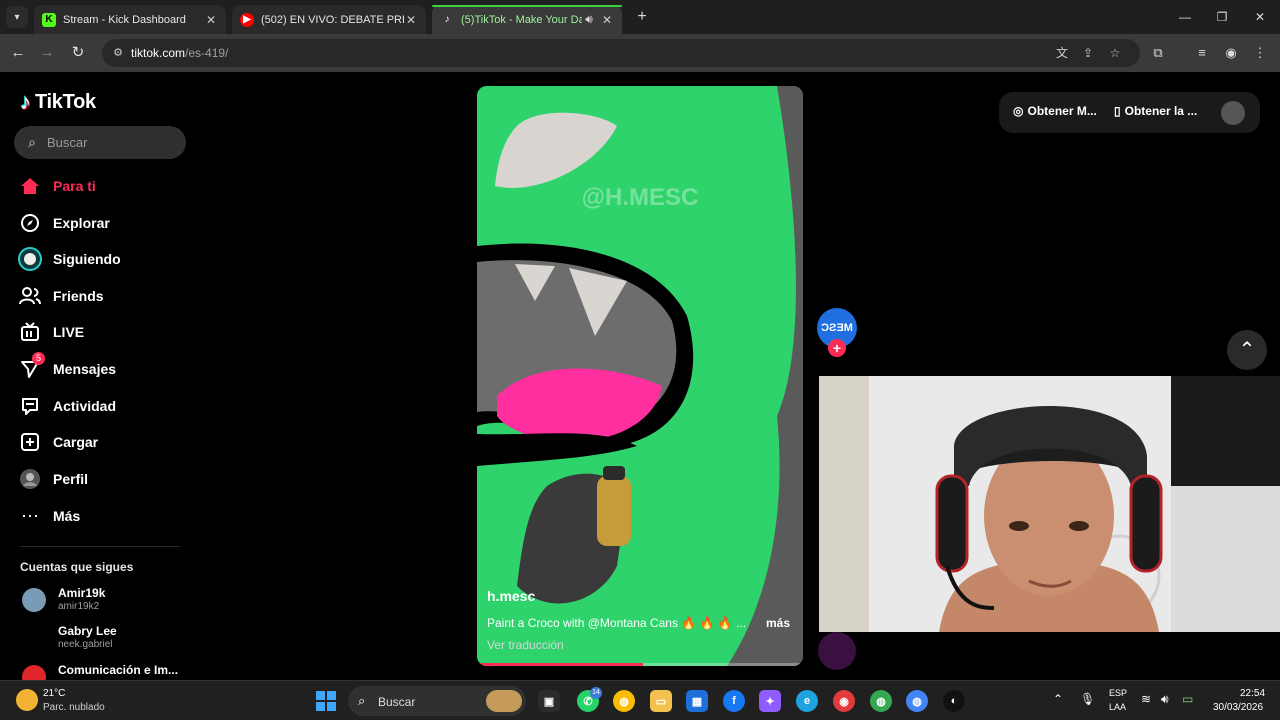 This screenshot has width=1280, height=720. I want to click on translate-icon: 文, so click(1062, 53).